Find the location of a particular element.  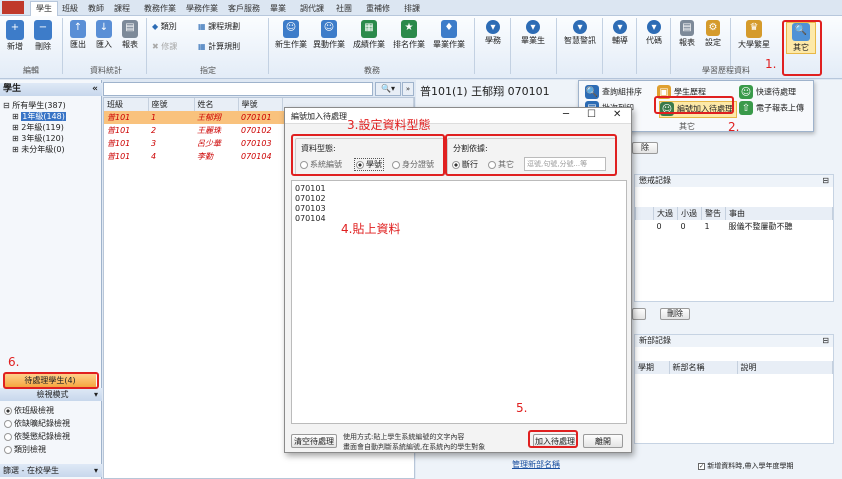

tab-graduation: 畢業 is located at coordinates (278, 9).